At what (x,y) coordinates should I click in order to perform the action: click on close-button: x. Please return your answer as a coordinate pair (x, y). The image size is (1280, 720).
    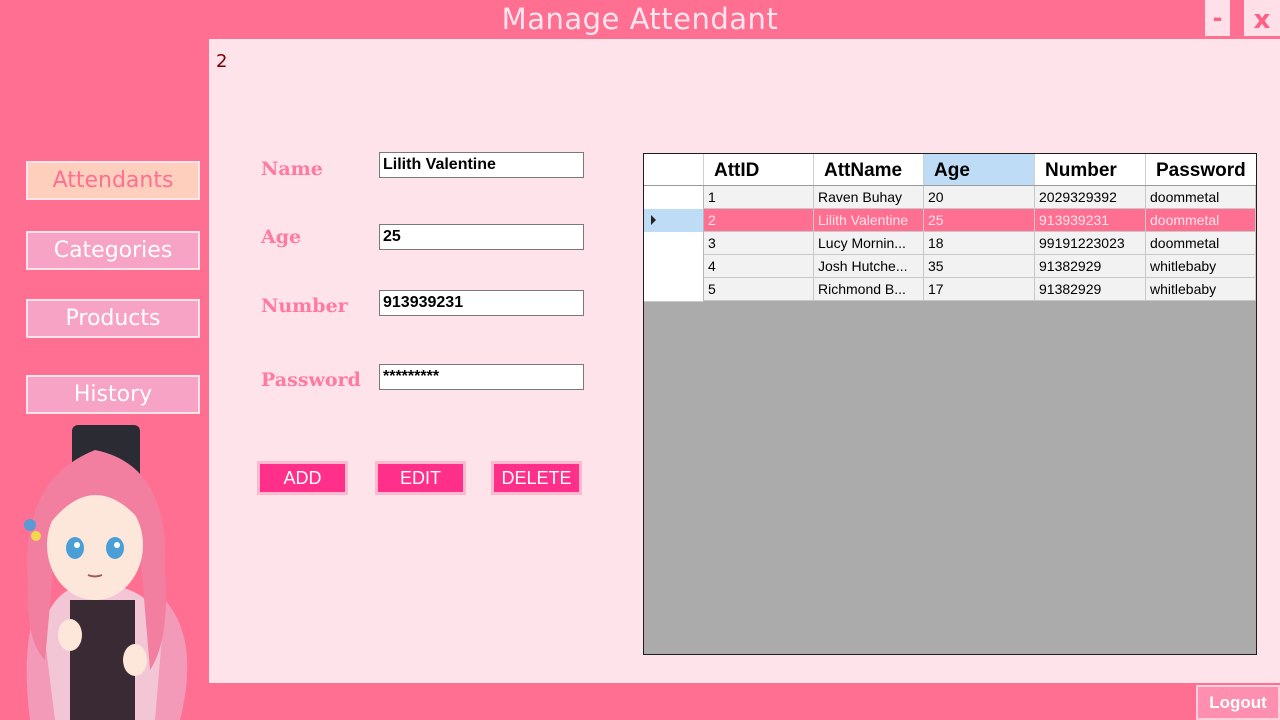
    Looking at the image, I should click on (1262, 18).